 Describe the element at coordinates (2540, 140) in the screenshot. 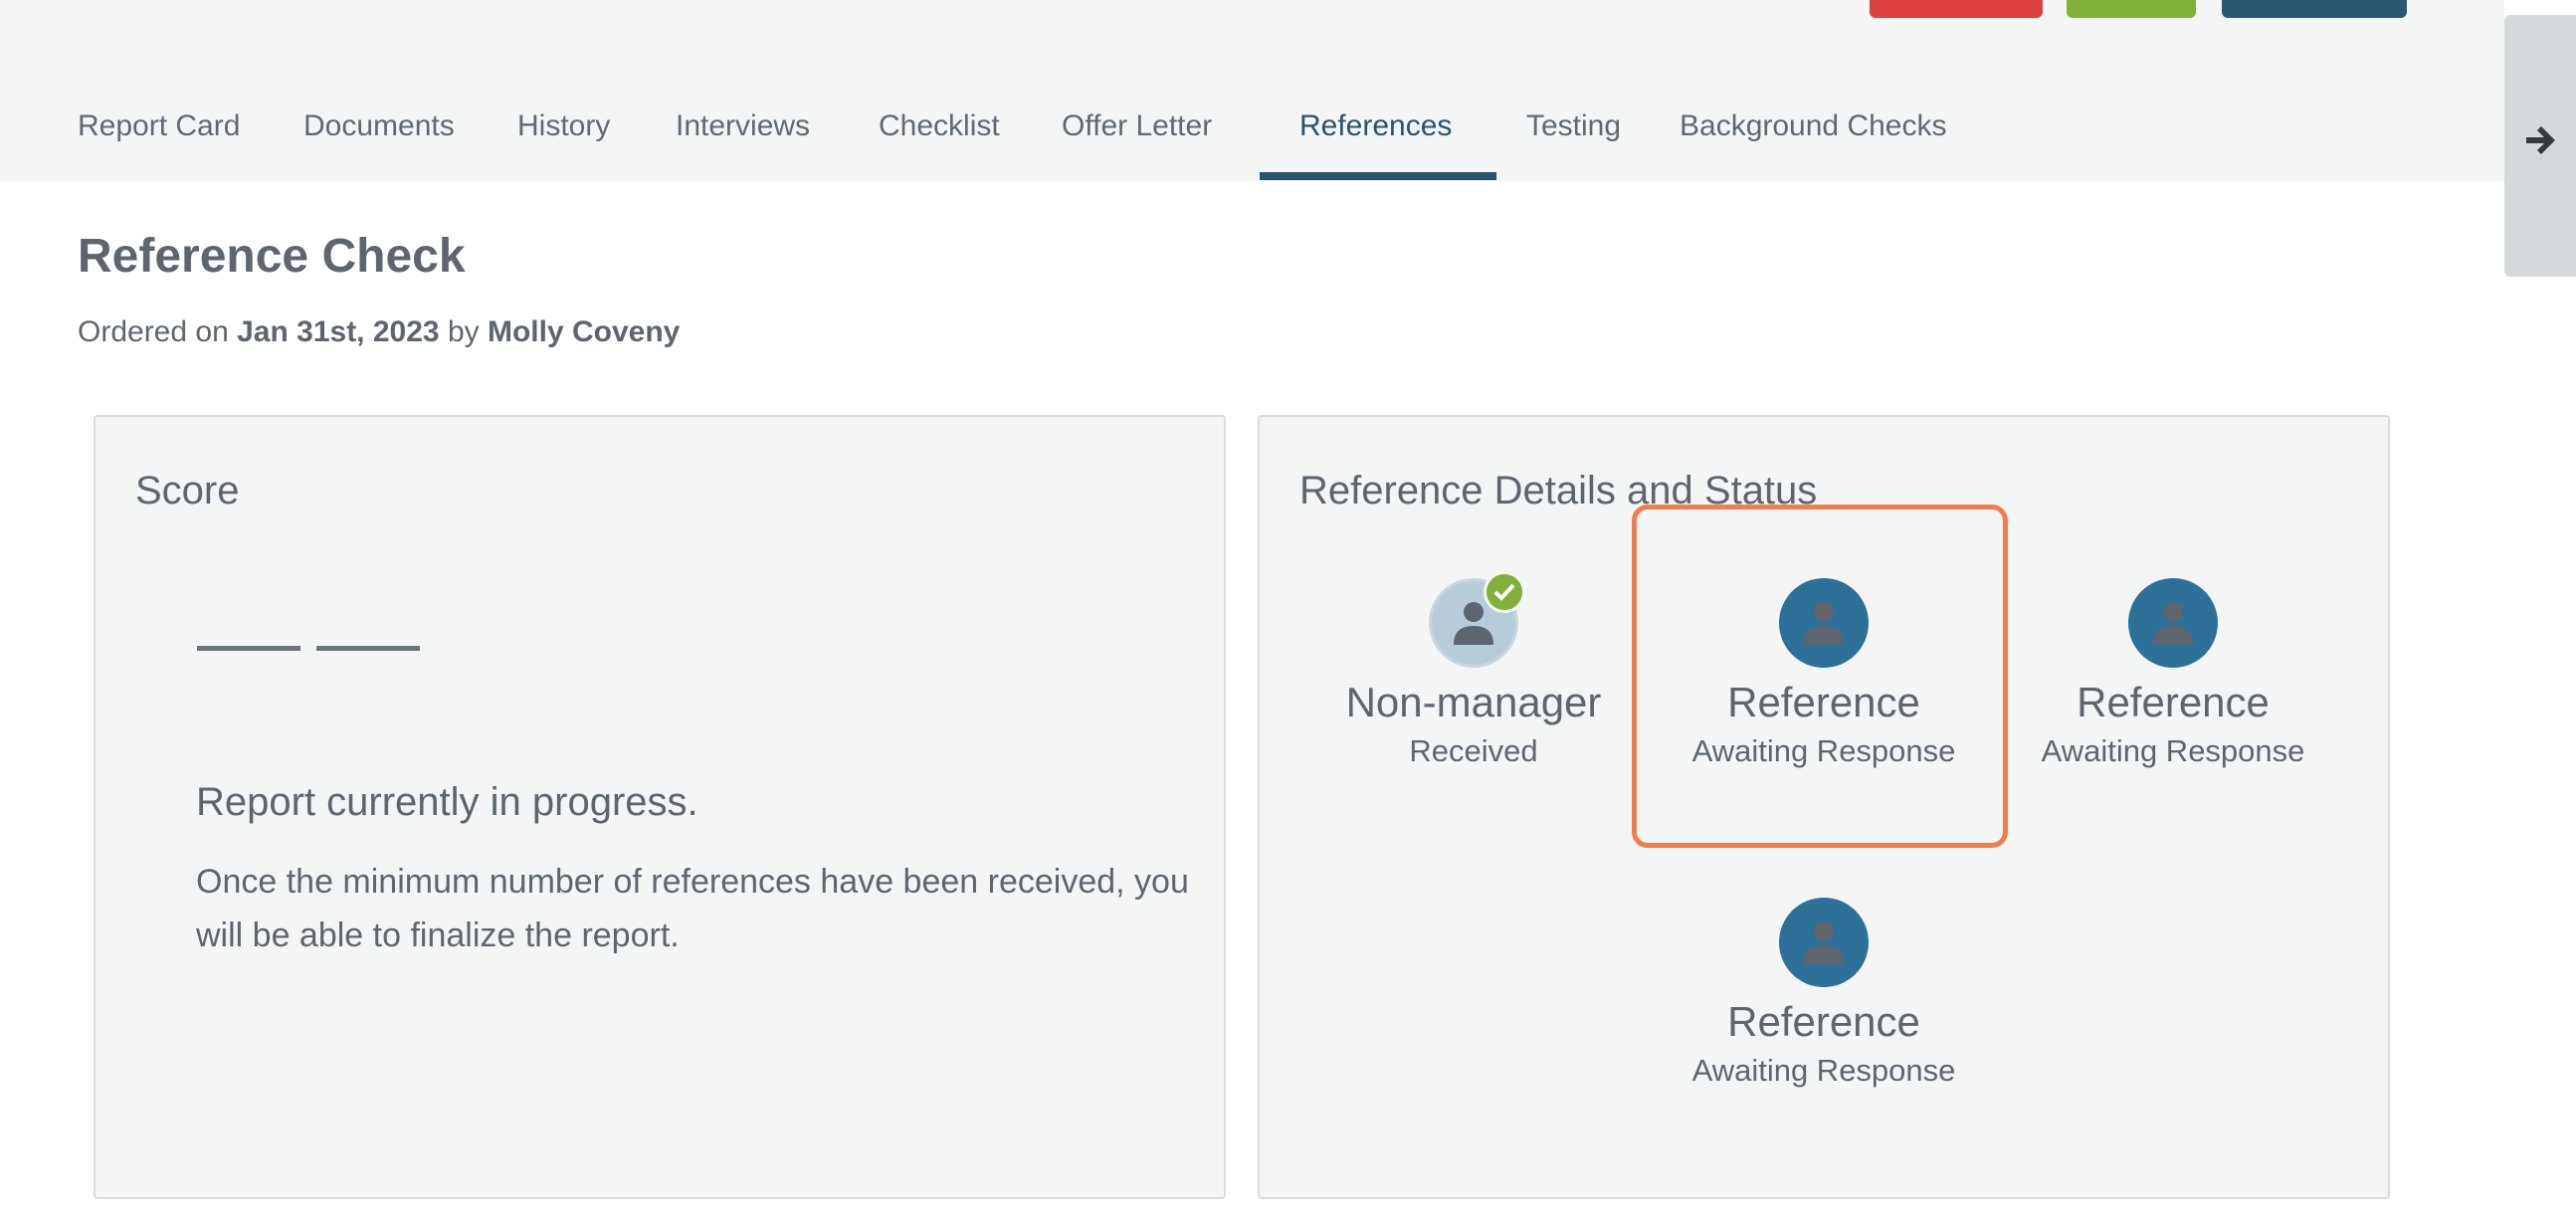

I see `arrow-right-icon` at that location.